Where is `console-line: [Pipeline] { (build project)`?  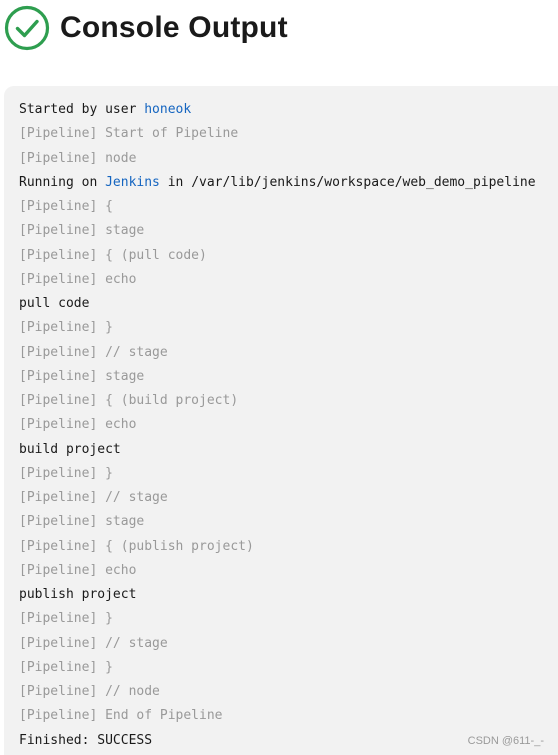 console-line: [Pipeline] { (build project) is located at coordinates (129, 400).